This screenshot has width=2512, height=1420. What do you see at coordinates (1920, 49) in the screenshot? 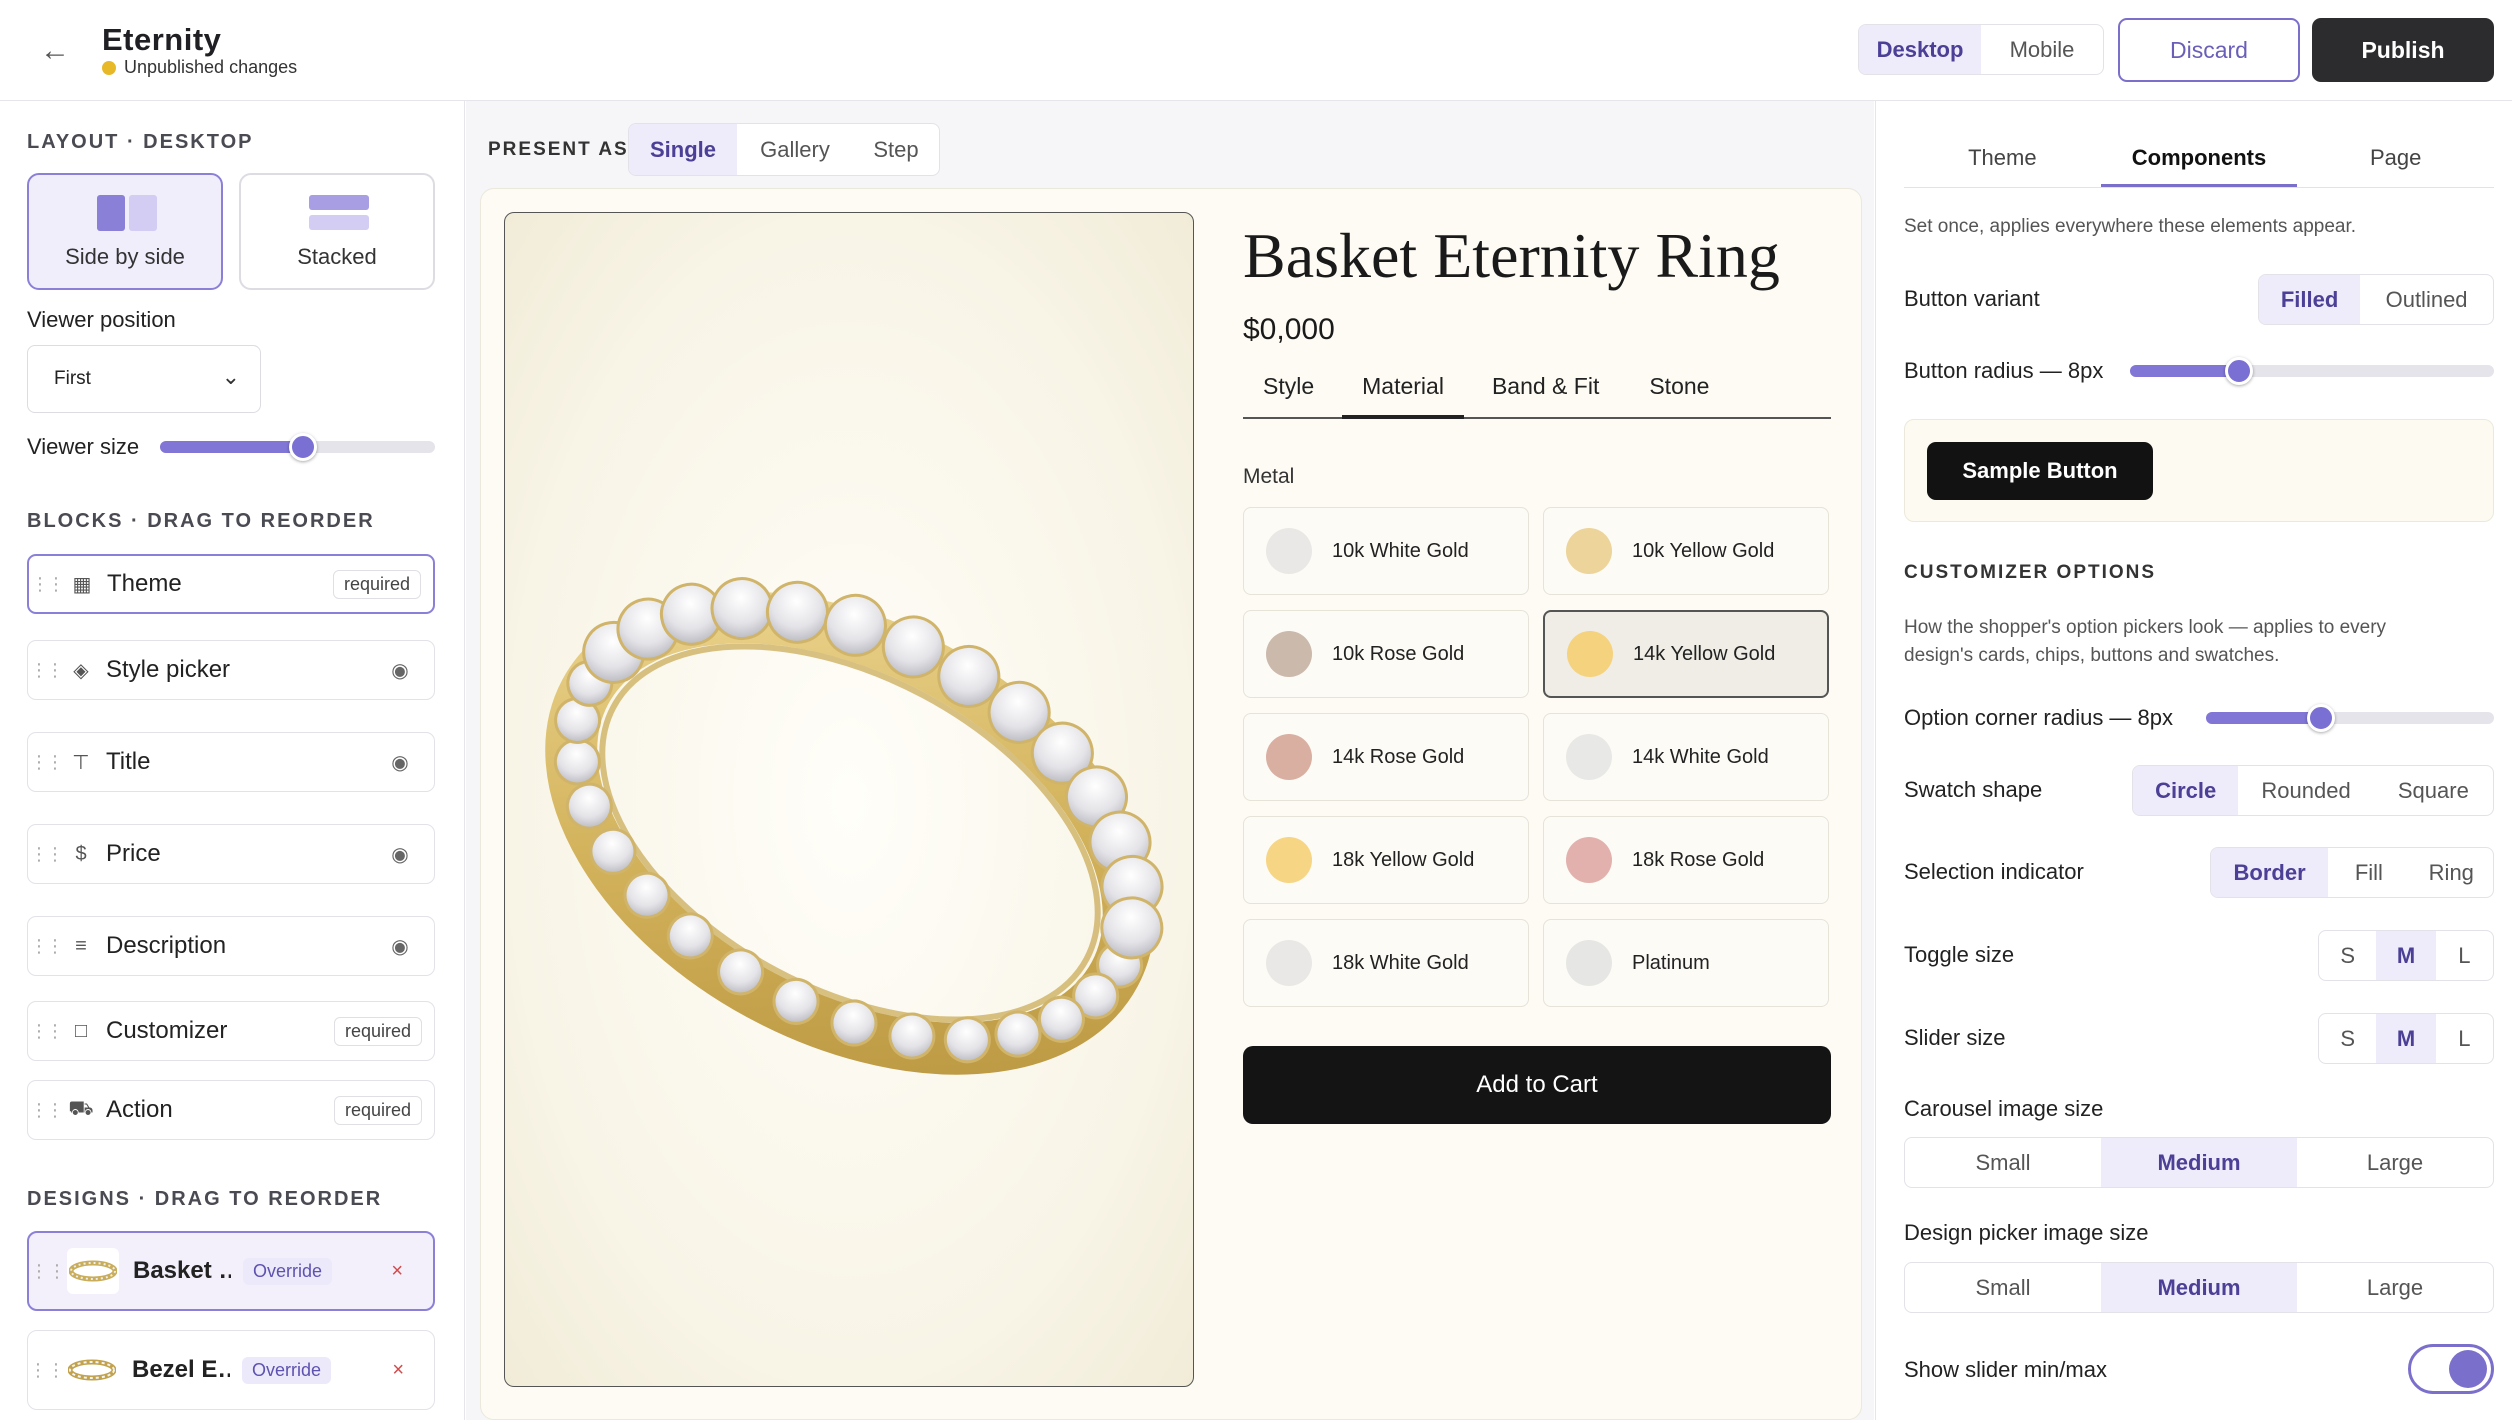
I see `tab-desktop: Desktop` at bounding box center [1920, 49].